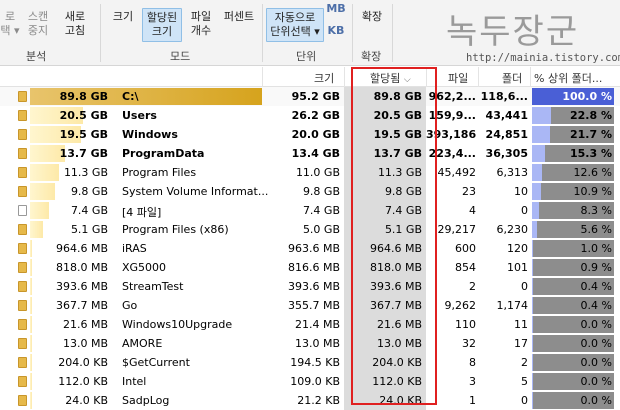 This screenshot has width=620, height=410. What do you see at coordinates (89, 229) in the screenshot?
I see `size-label: 5.1 GB` at bounding box center [89, 229].